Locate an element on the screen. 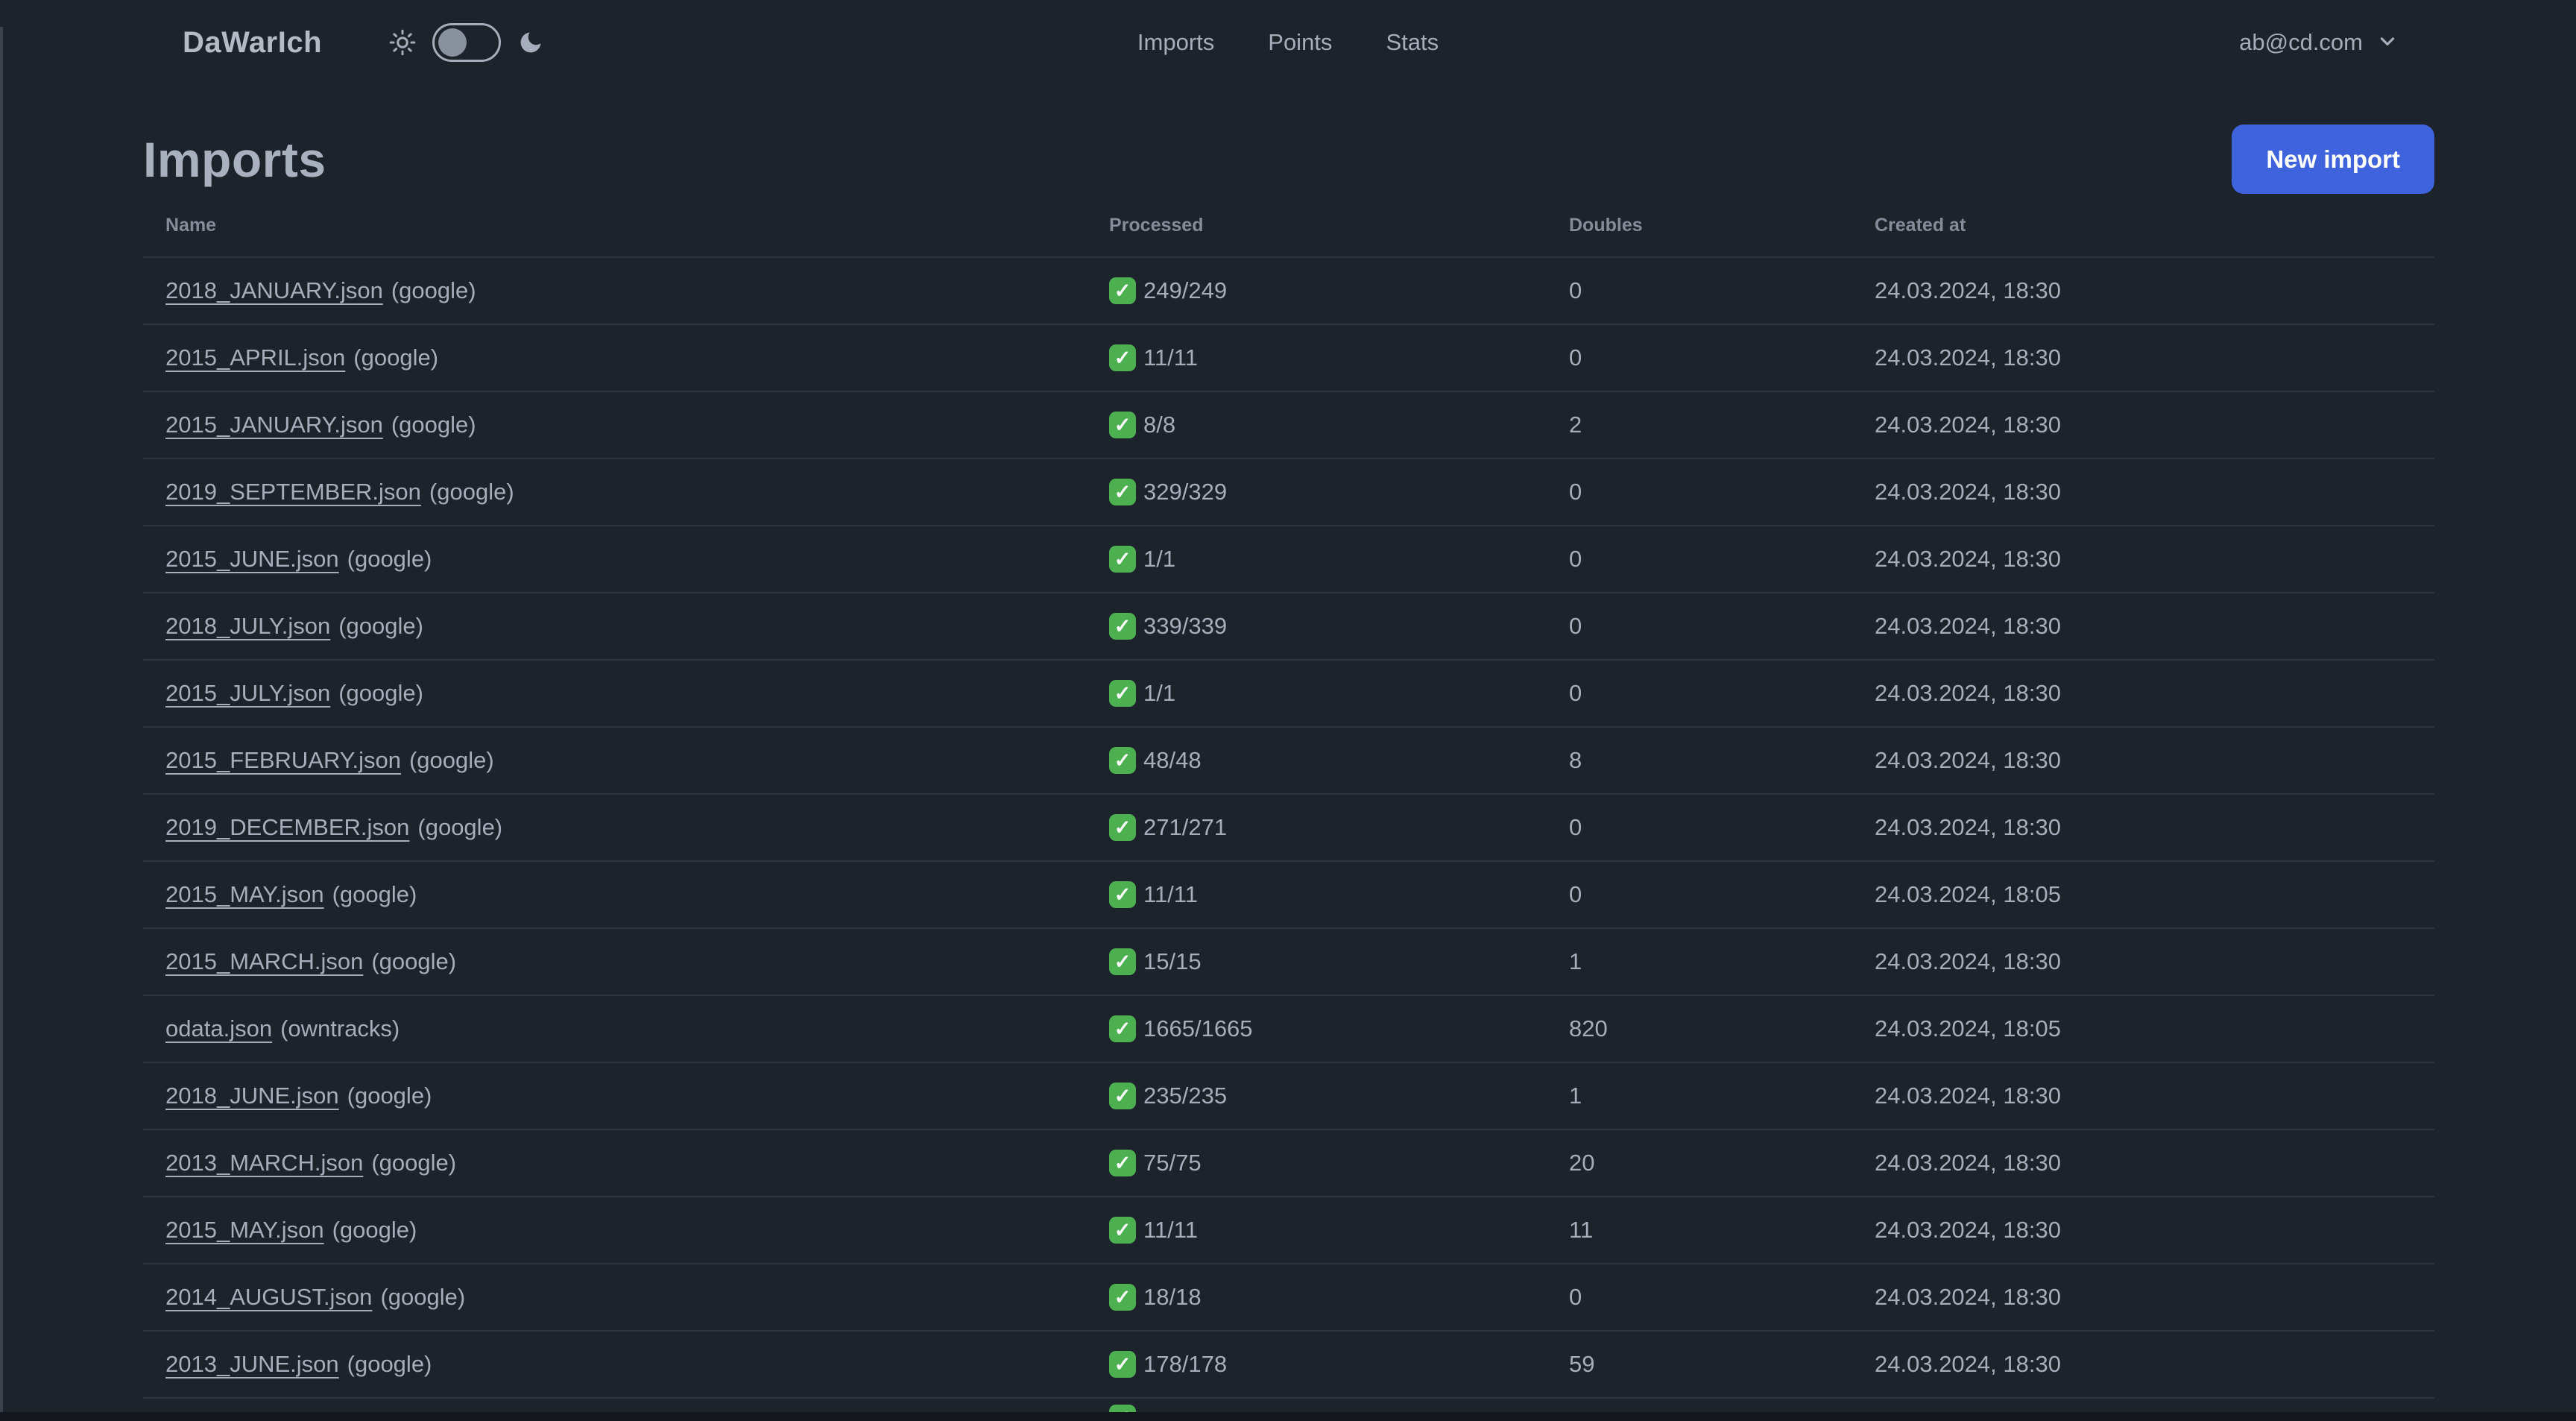 Image resolution: width=2576 pixels, height=1421 pixels. user-email: ab@cd.com is located at coordinates (2301, 42).